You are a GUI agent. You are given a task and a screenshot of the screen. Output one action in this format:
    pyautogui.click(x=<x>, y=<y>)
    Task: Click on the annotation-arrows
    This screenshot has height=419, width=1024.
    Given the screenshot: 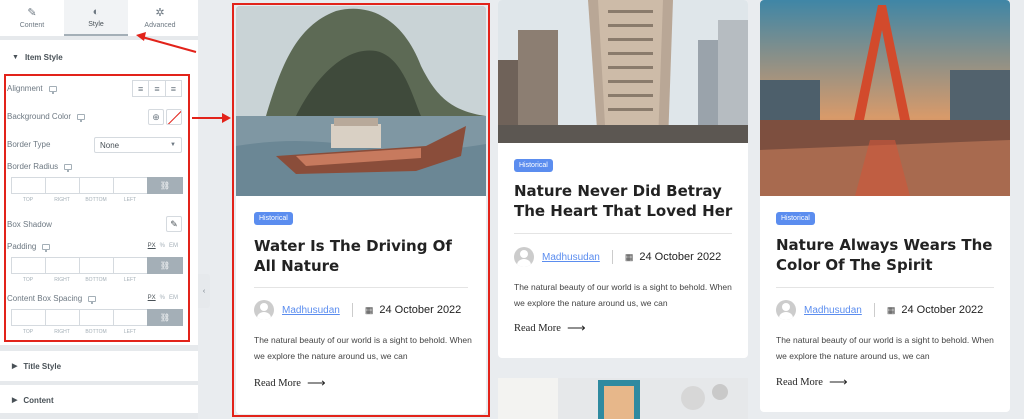 What is the action you would take?
    pyautogui.click(x=183, y=77)
    